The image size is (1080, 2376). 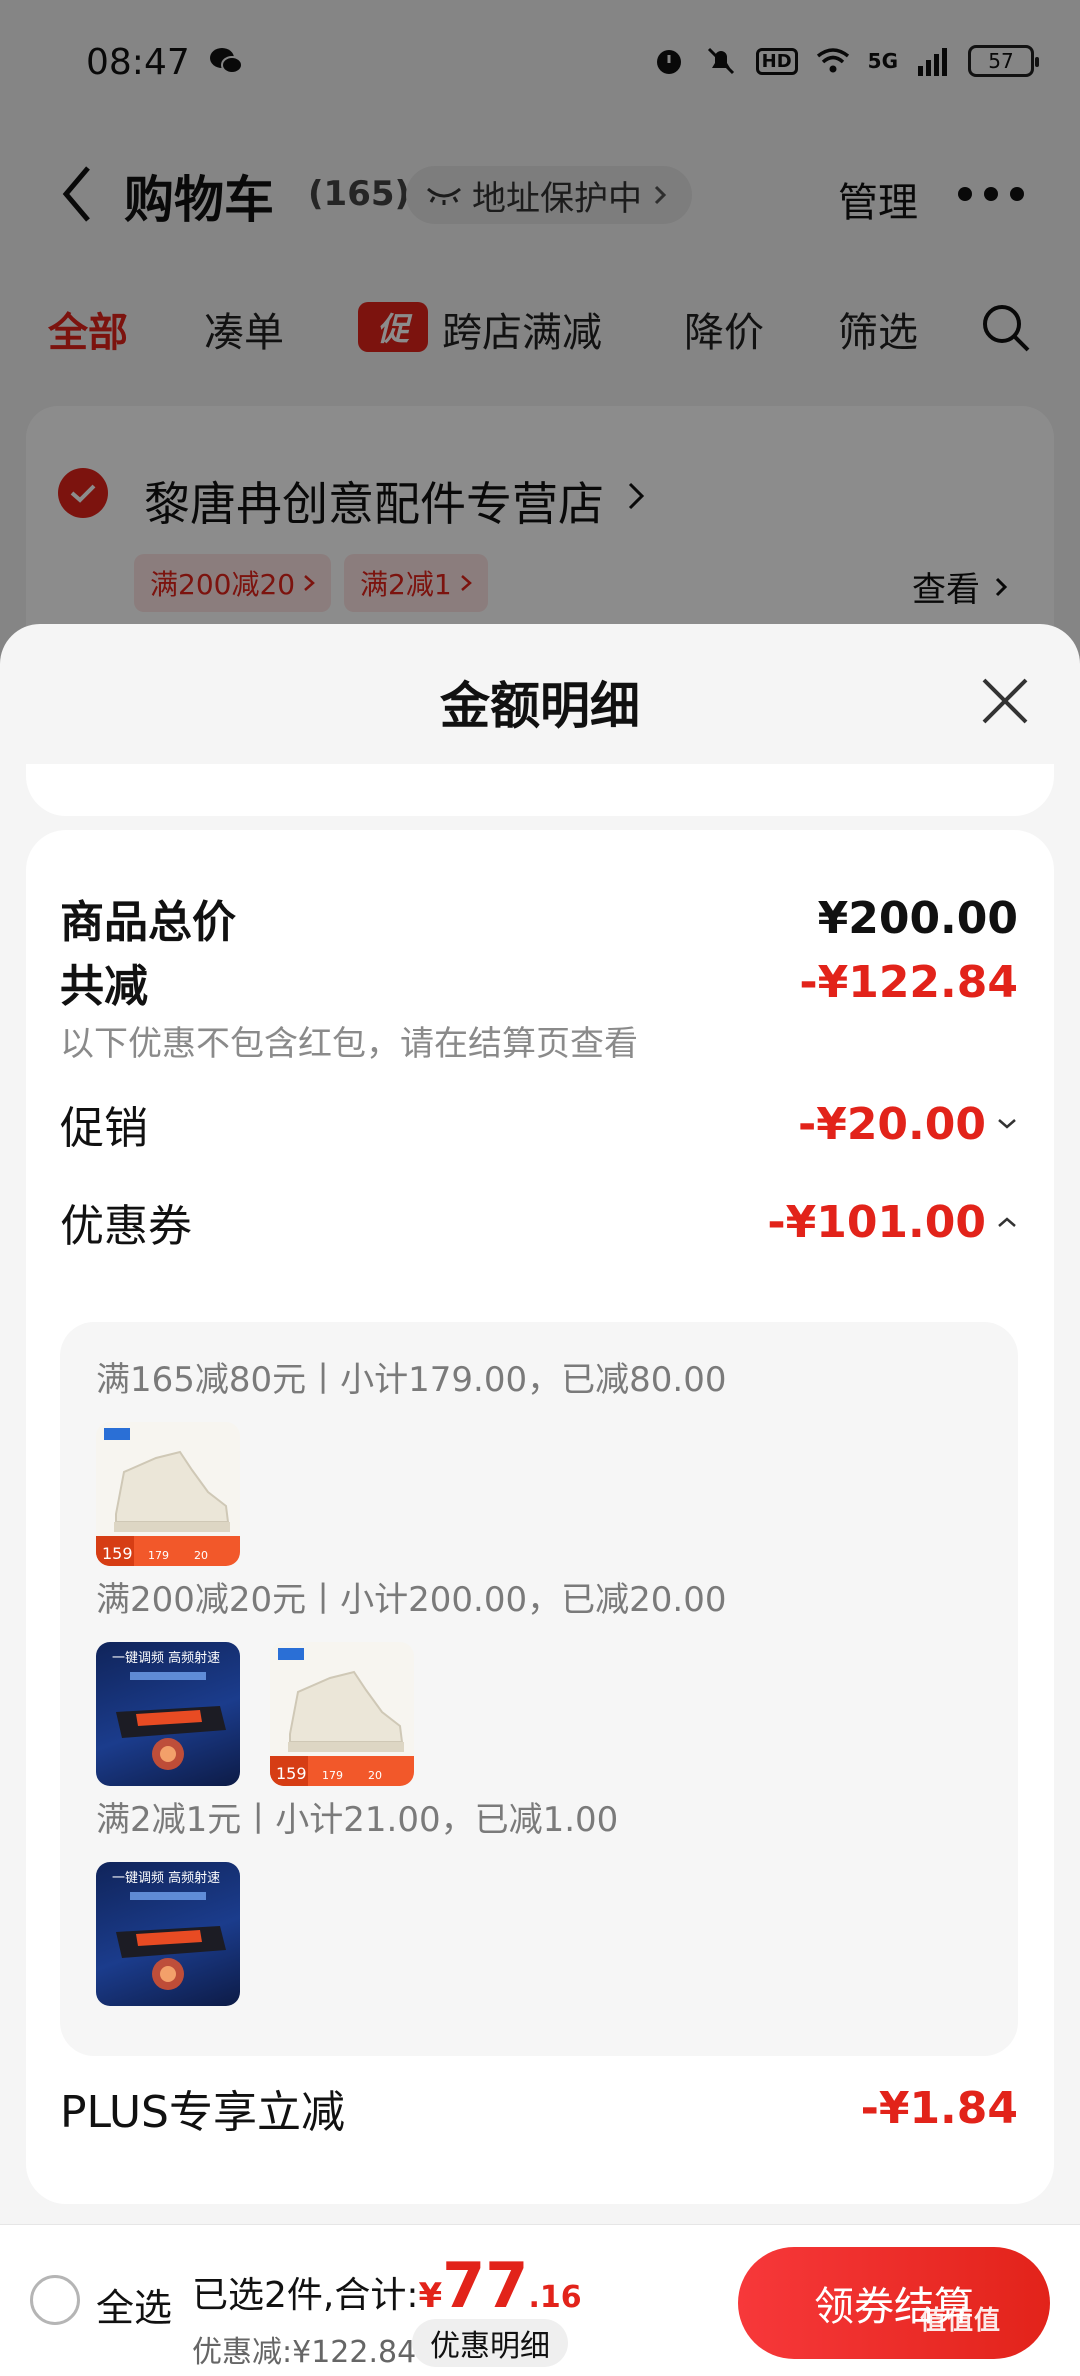 I want to click on discount-detail-button: 优惠明细, so click(x=490, y=2343).